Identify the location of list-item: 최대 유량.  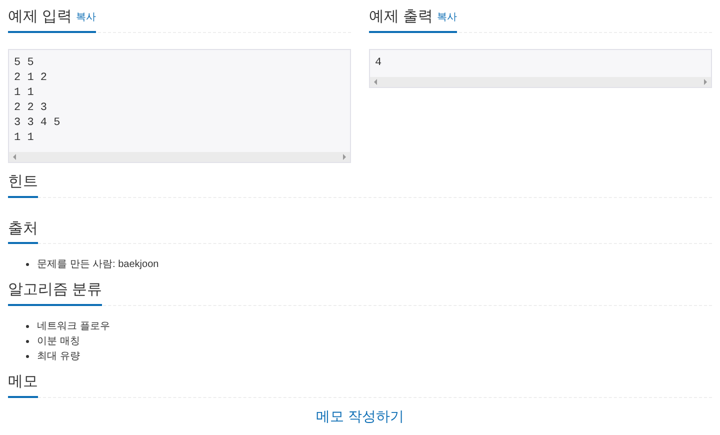
(58, 356).